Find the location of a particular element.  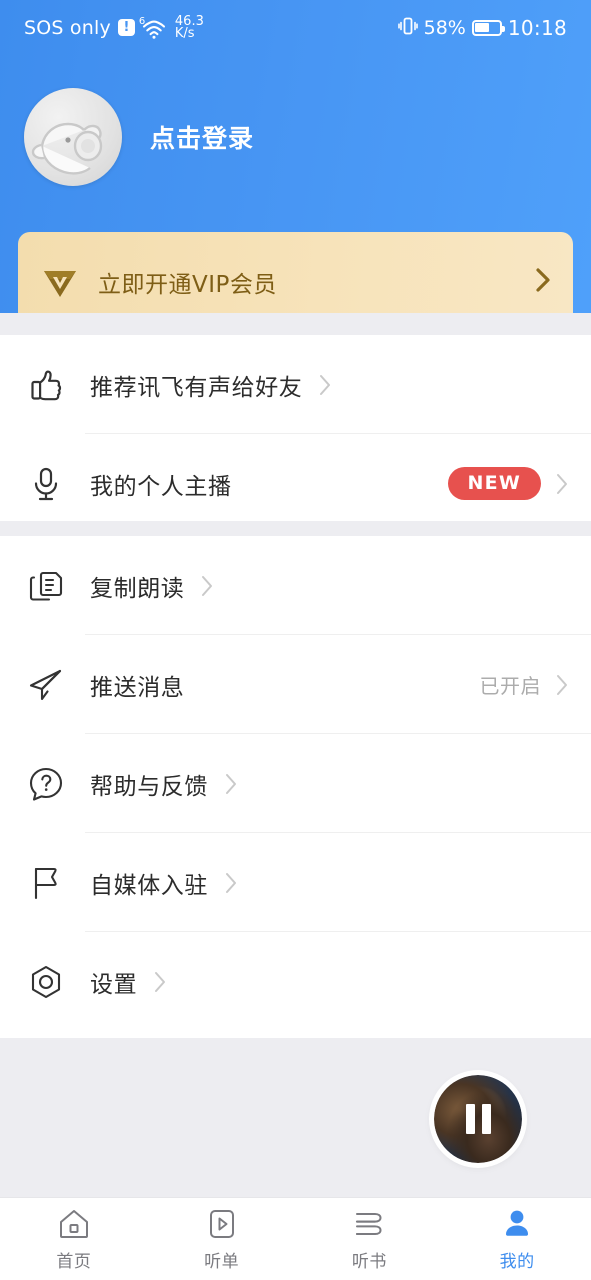

row-value: 已开启 is located at coordinates (510, 686).